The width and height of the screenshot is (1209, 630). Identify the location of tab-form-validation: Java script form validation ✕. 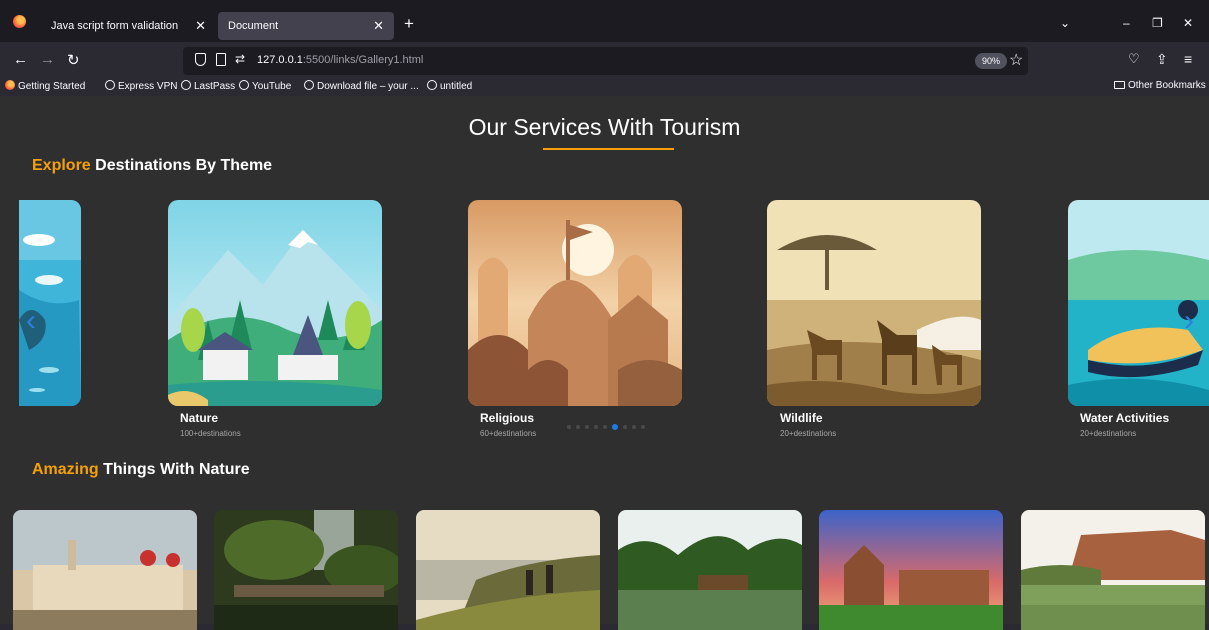
(127, 26).